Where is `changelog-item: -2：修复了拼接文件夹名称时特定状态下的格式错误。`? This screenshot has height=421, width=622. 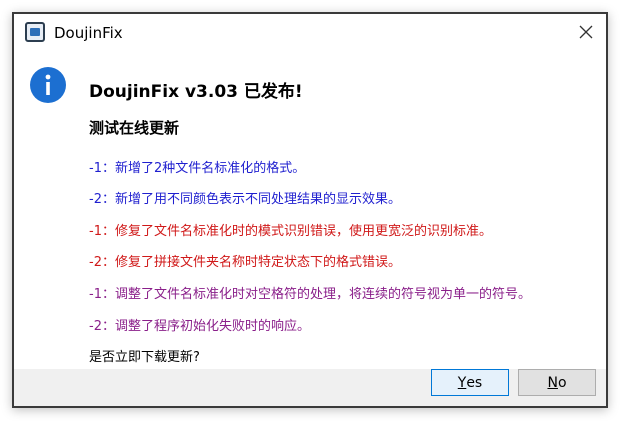 changelog-item: -2：修复了拼接文件夹名称时特定状态下的格式错误。 is located at coordinates (245, 262).